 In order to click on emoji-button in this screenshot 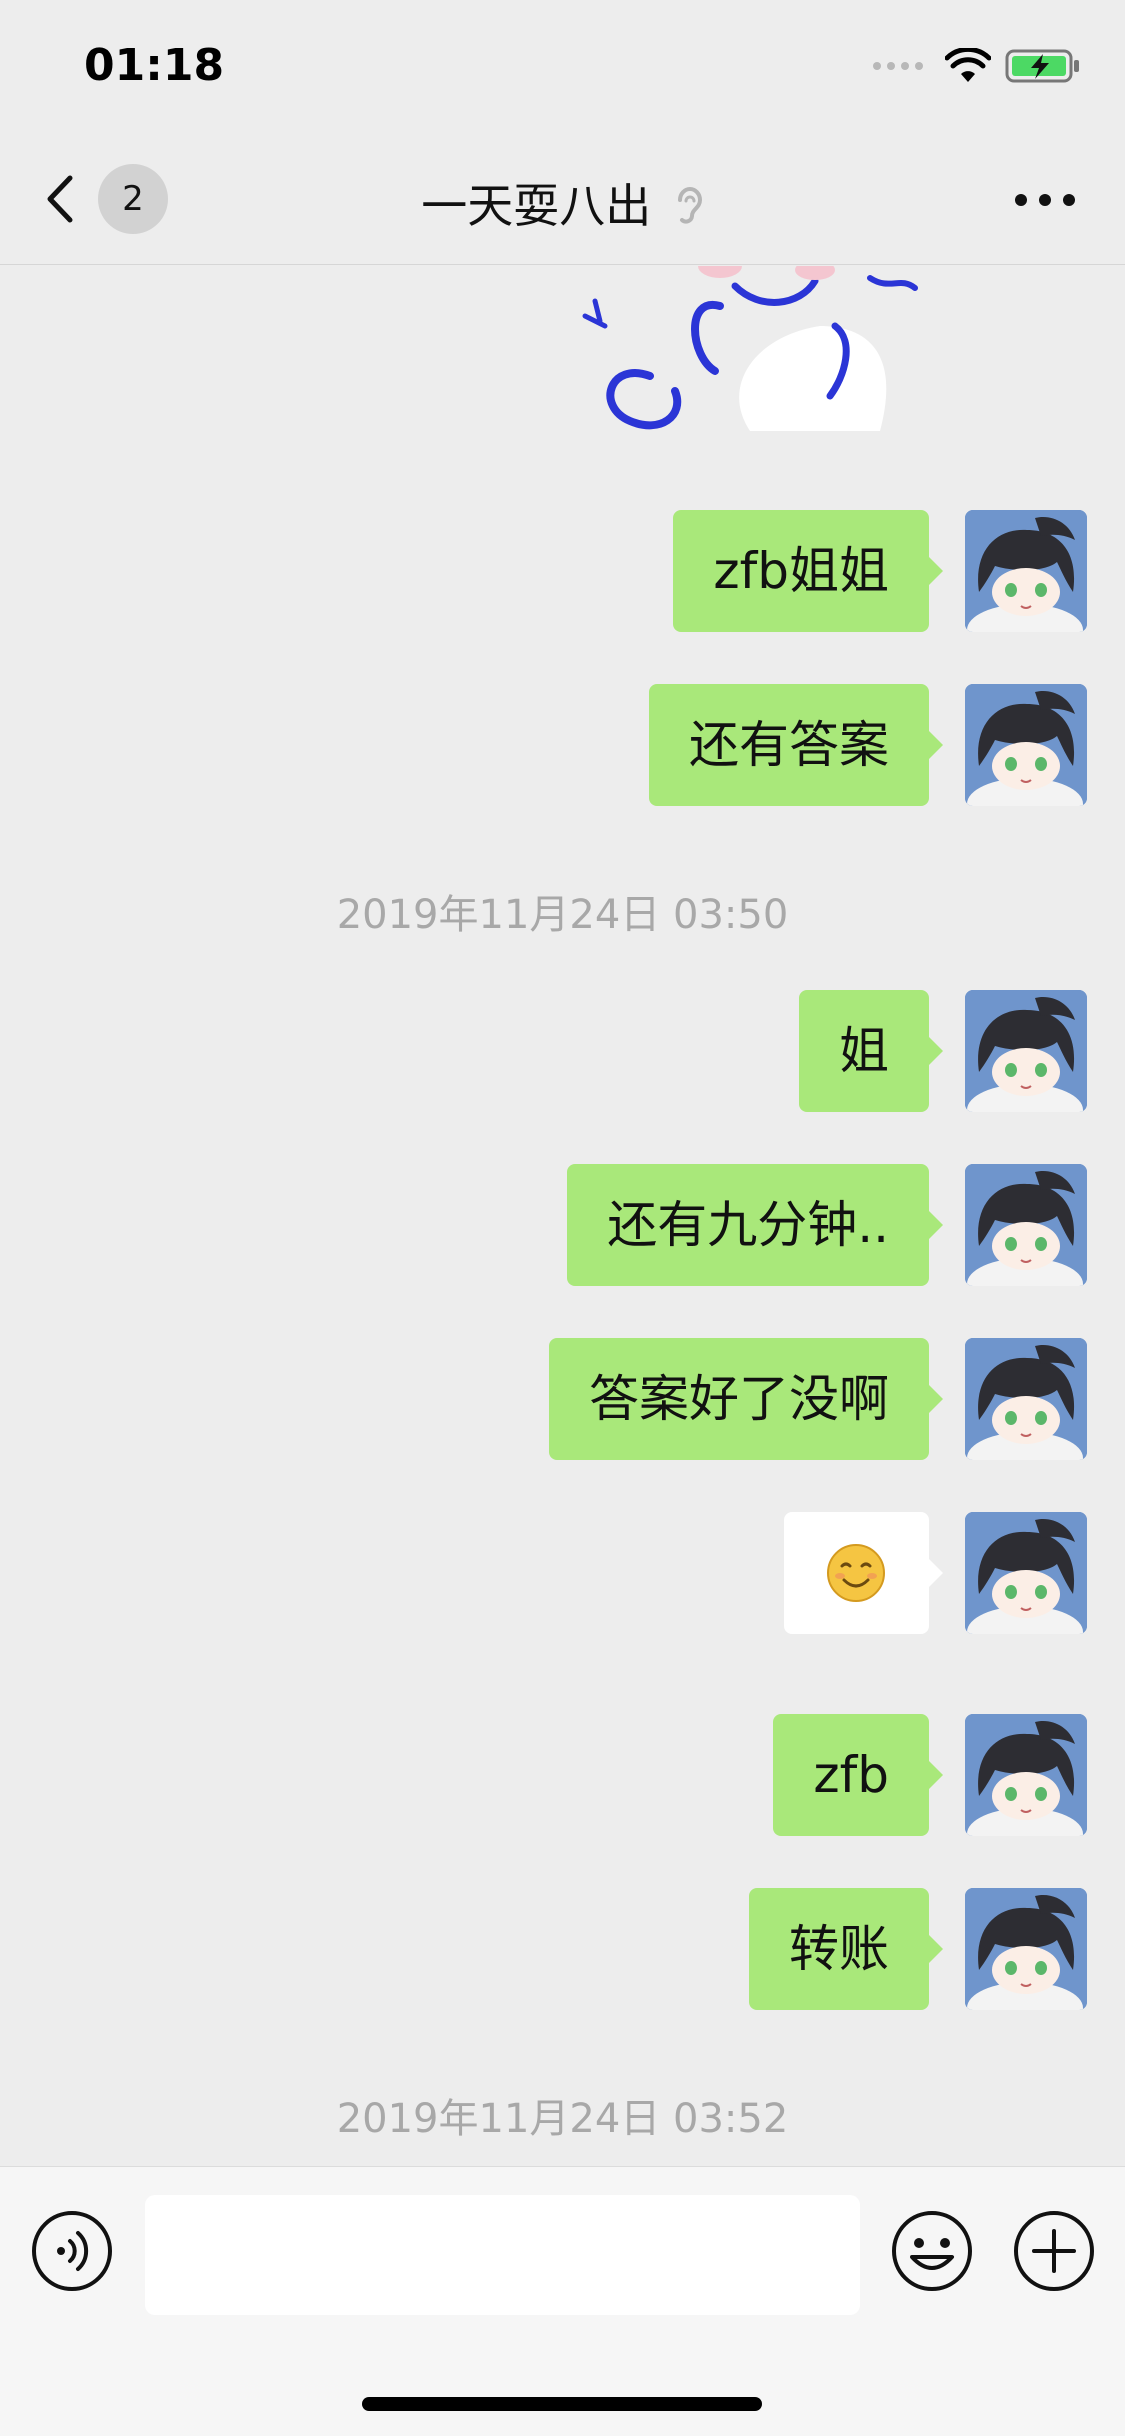, I will do `click(932, 2251)`.